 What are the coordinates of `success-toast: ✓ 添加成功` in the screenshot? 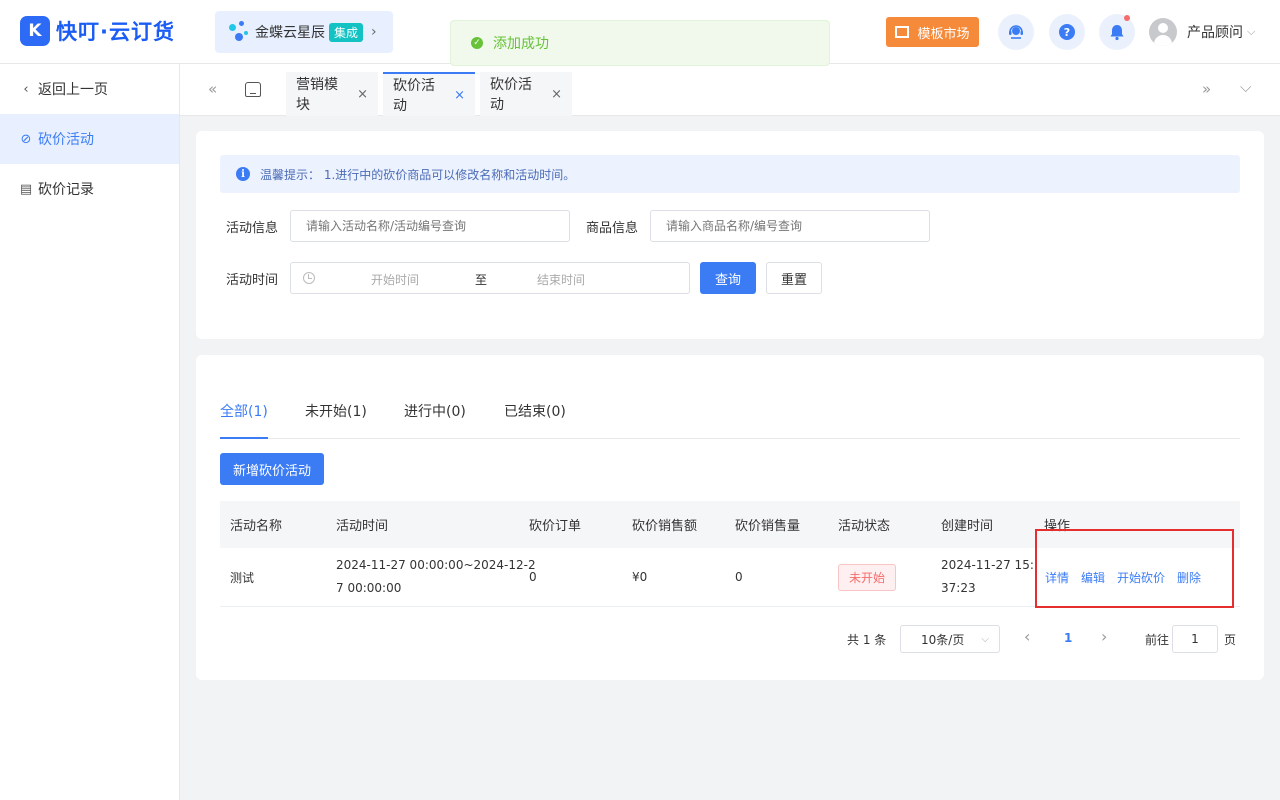 It's located at (640, 43).